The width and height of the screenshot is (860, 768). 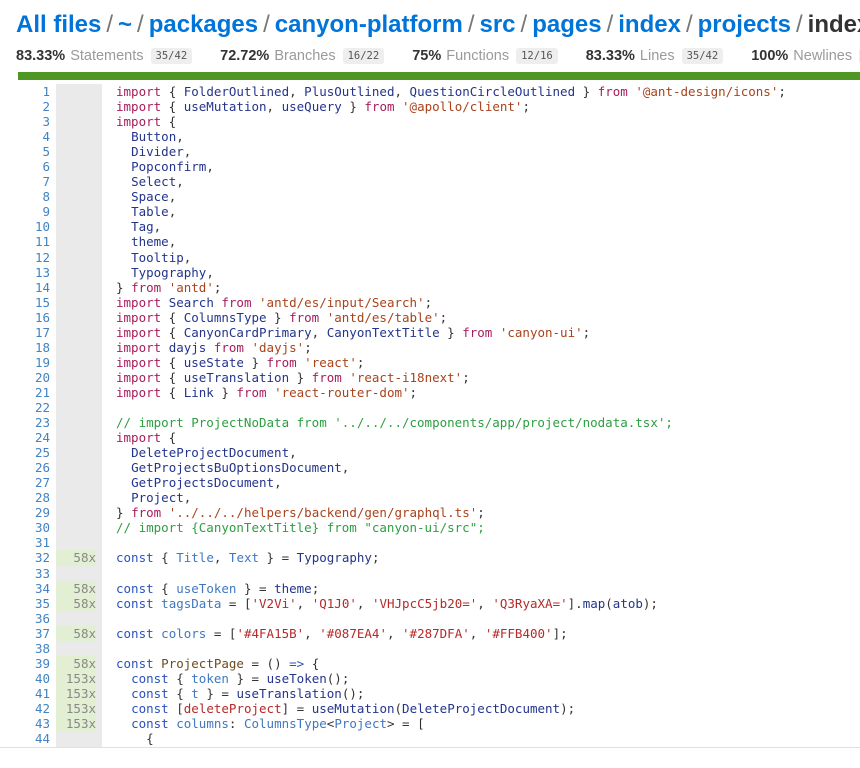 What do you see at coordinates (560, 633) in the screenshot?
I see `code-token: ];` at bounding box center [560, 633].